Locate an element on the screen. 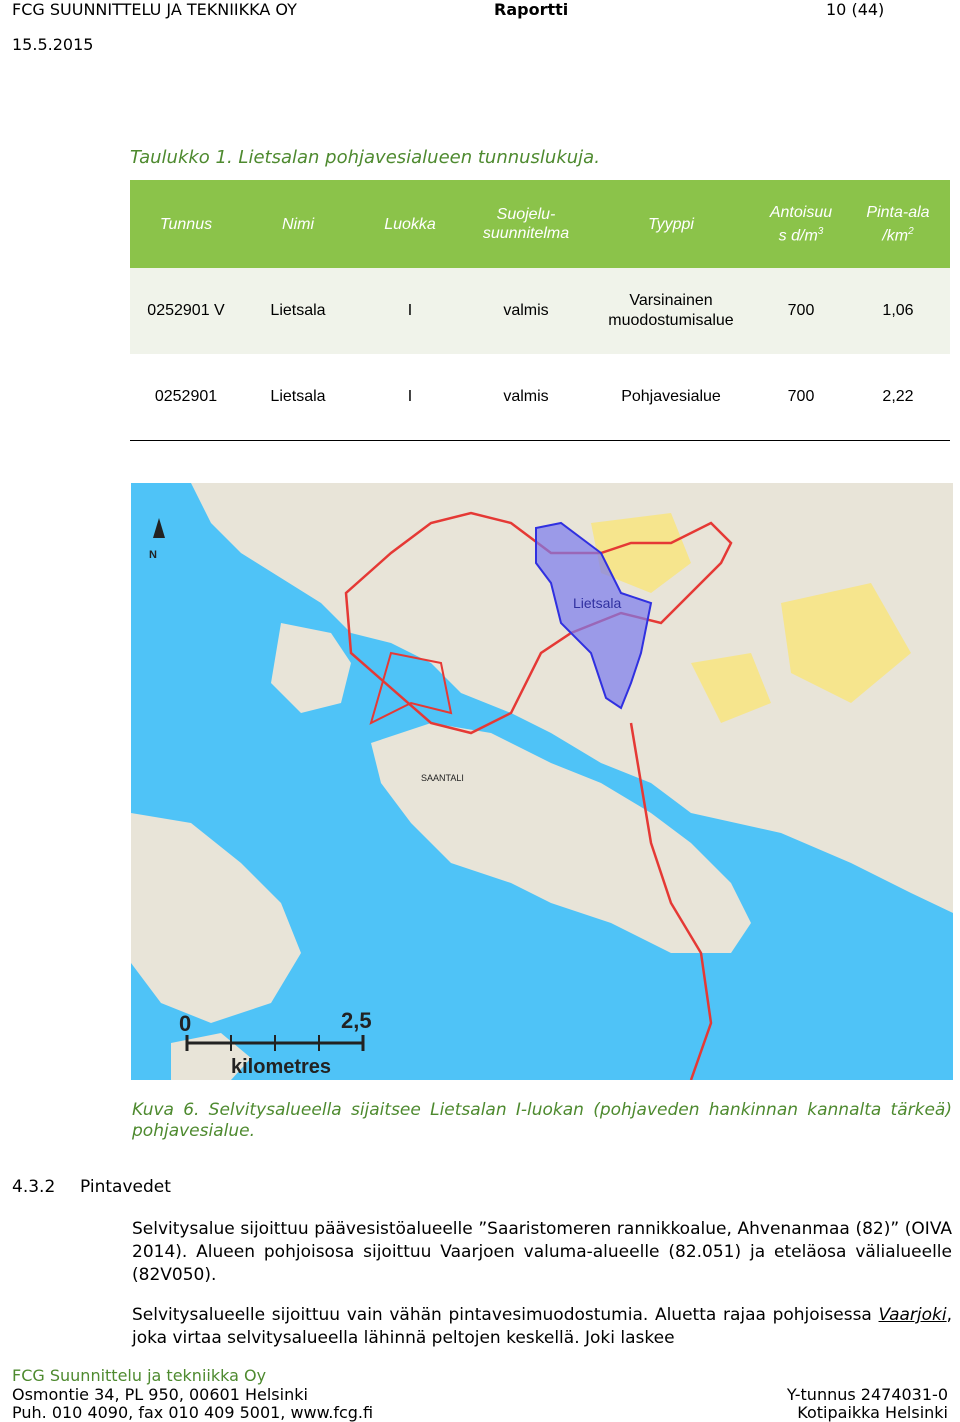 The height and width of the screenshot is (1422, 960). header-page-number: 10 (44) is located at coordinates (855, 9).